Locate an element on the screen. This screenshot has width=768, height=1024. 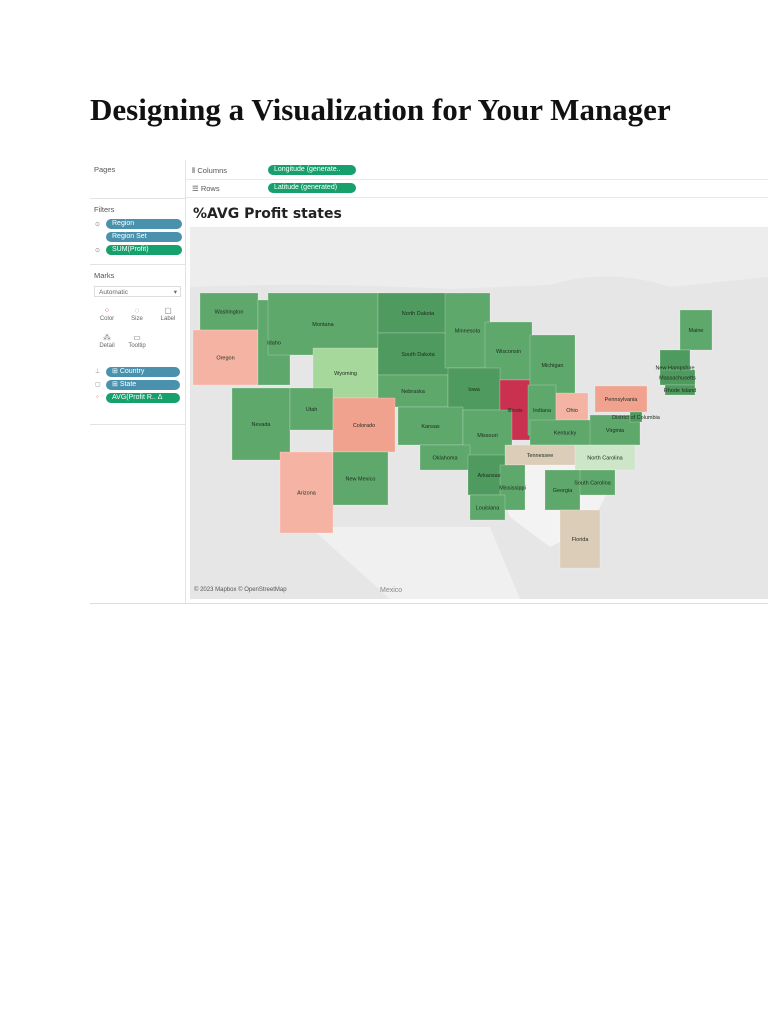
field-country: ⊞ Country is located at coordinates (143, 372).